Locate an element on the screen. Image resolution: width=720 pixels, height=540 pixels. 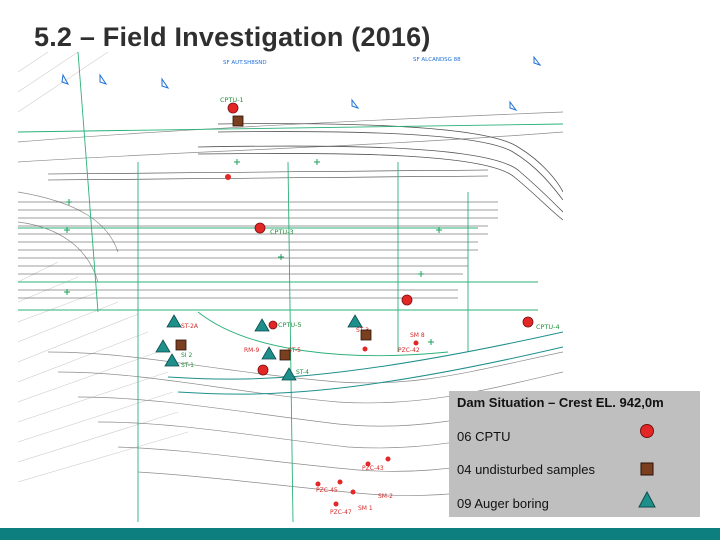
legend-item-samples: 04 undisturbed samples is located at coordinates (526, 469).